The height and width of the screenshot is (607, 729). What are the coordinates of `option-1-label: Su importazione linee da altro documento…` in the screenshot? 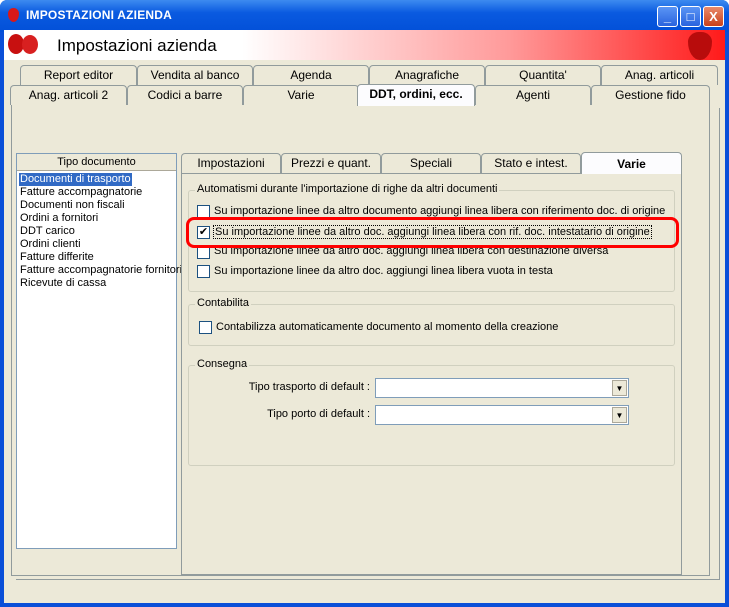 It's located at (439, 211).